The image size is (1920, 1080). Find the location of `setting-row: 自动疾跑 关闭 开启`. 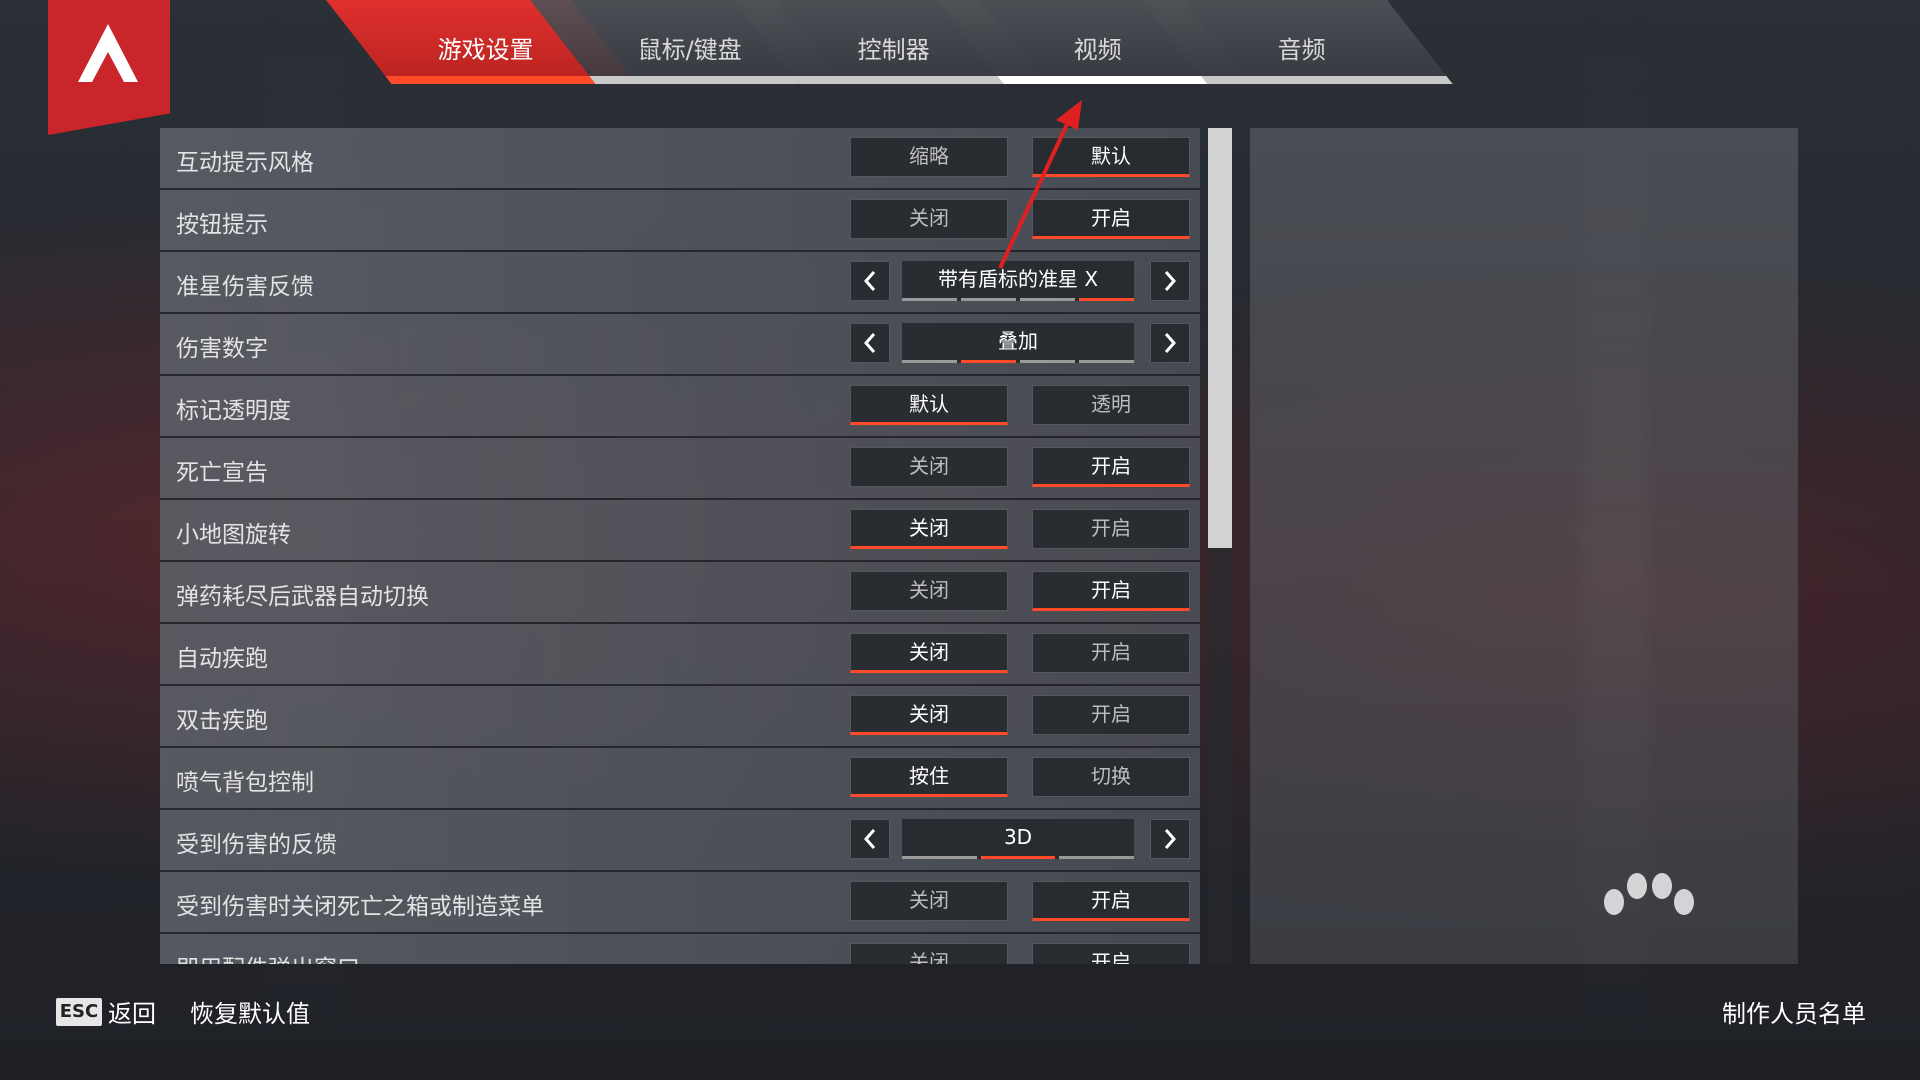

setting-row: 自动疾跑 关闭 开启 is located at coordinates (680, 655).